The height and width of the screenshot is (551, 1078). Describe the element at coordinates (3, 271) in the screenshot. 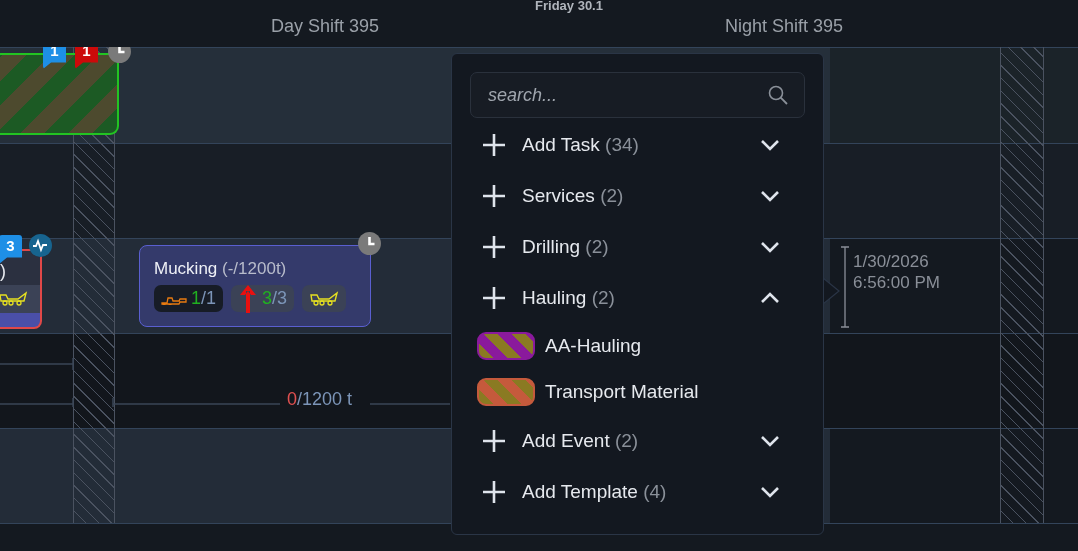

I see `task-title: )` at that location.